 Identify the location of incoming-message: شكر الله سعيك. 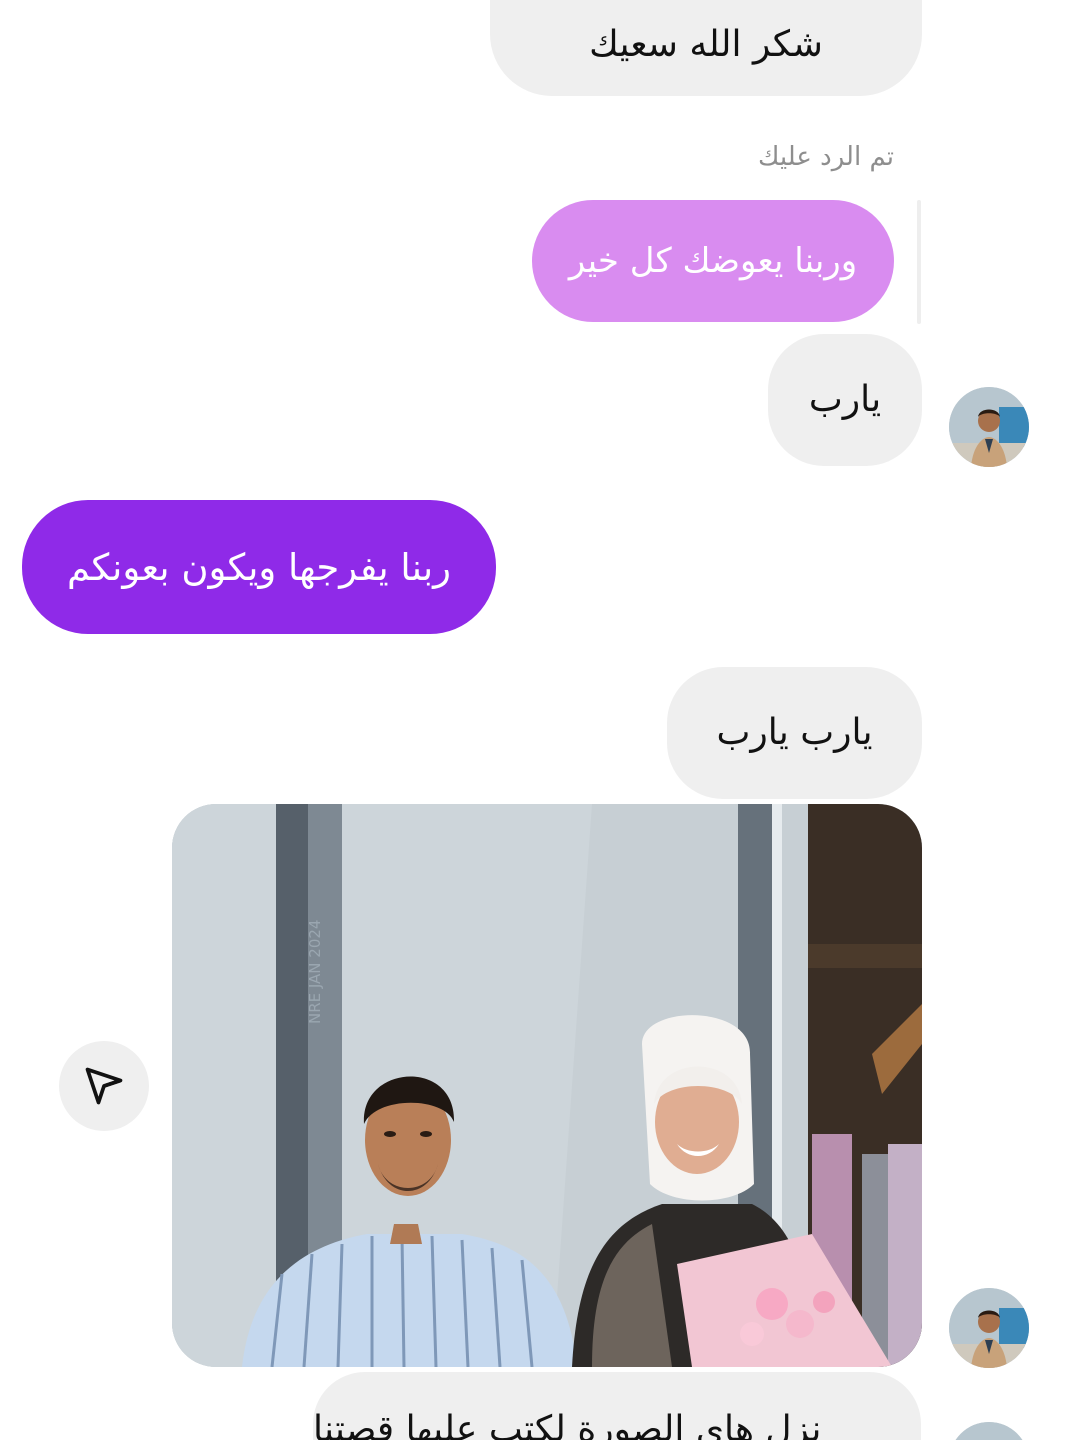
(706, 48).